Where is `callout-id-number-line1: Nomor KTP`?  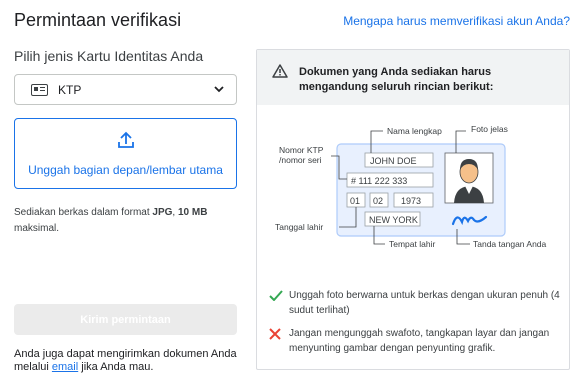 callout-id-number-line1: Nomor KTP is located at coordinates (301, 150).